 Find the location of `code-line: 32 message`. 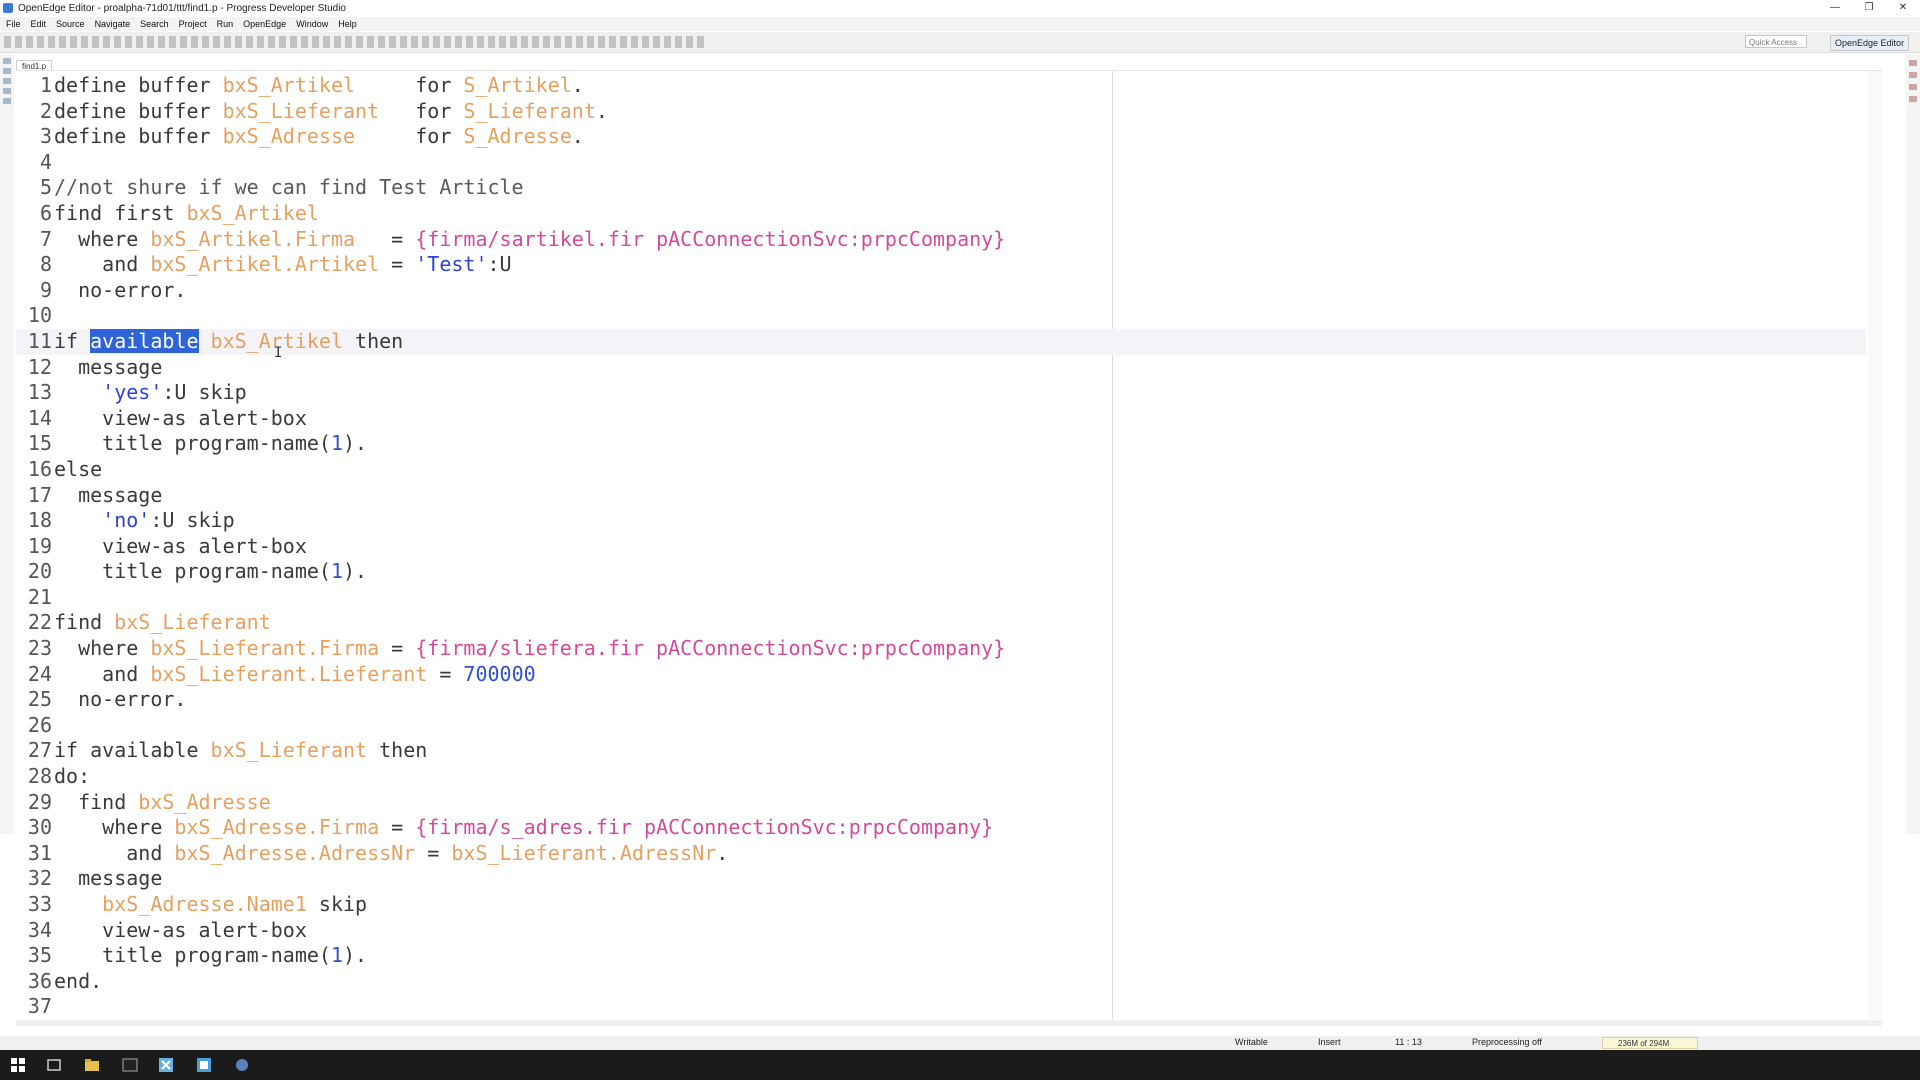

code-line: 32 message is located at coordinates (941, 879).